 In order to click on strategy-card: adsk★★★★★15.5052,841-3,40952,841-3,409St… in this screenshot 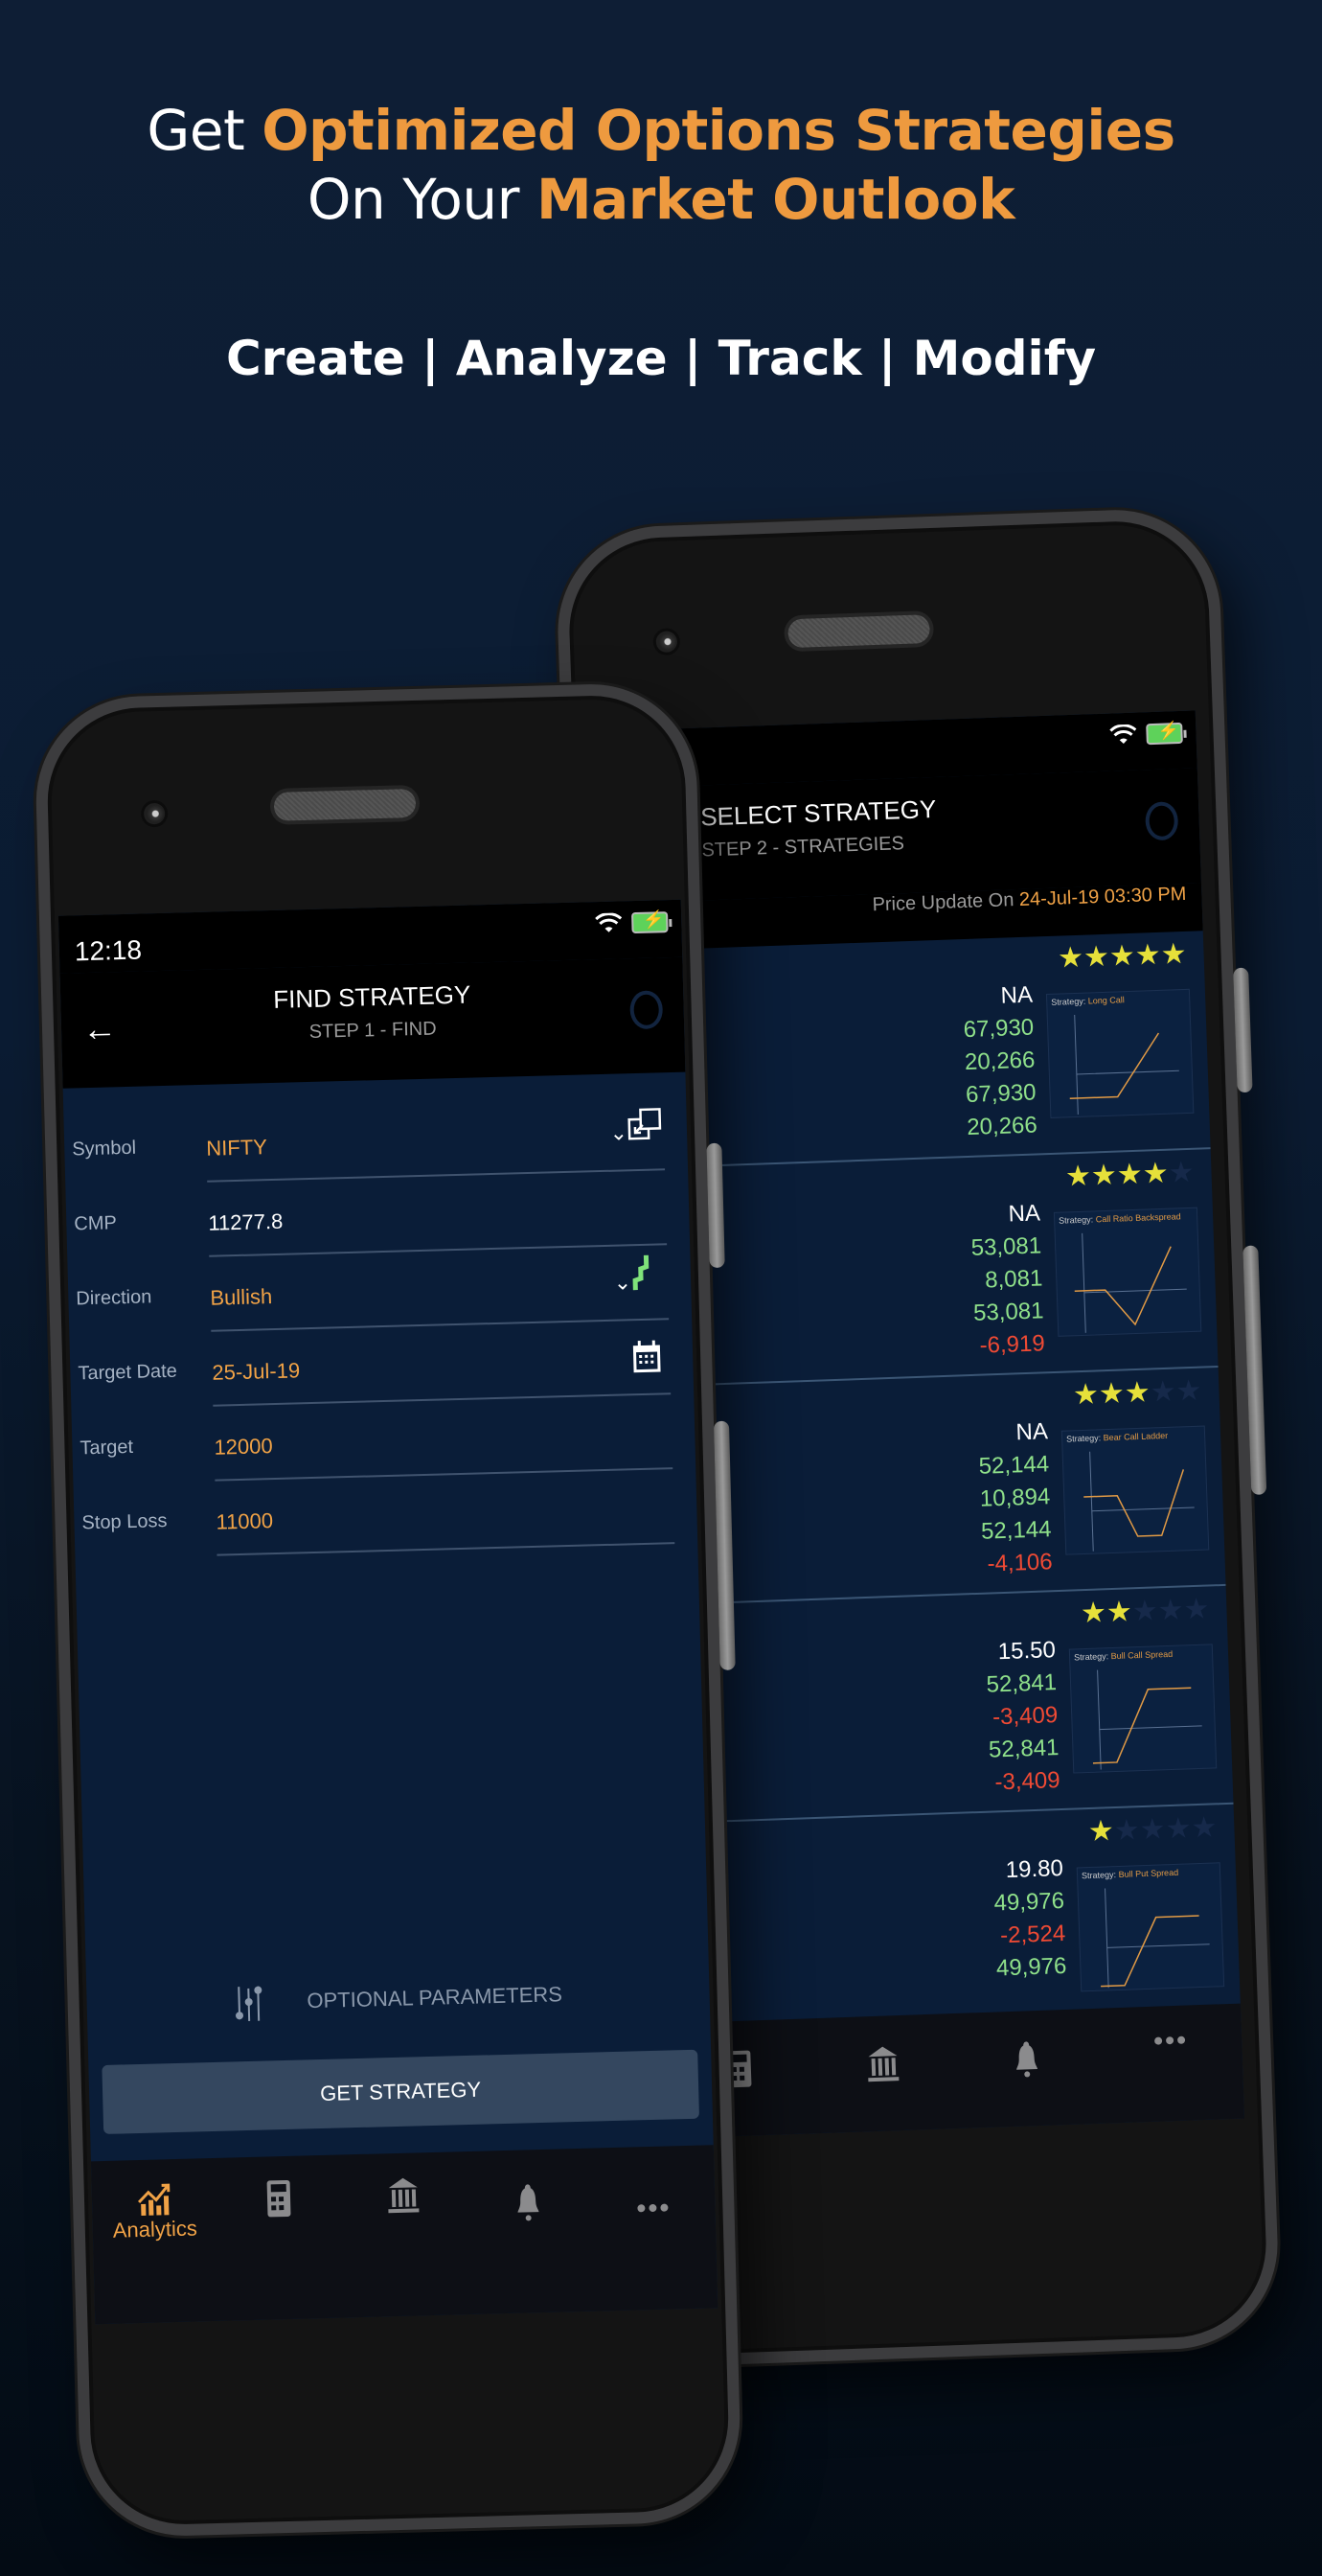, I will do `click(942, 1705)`.